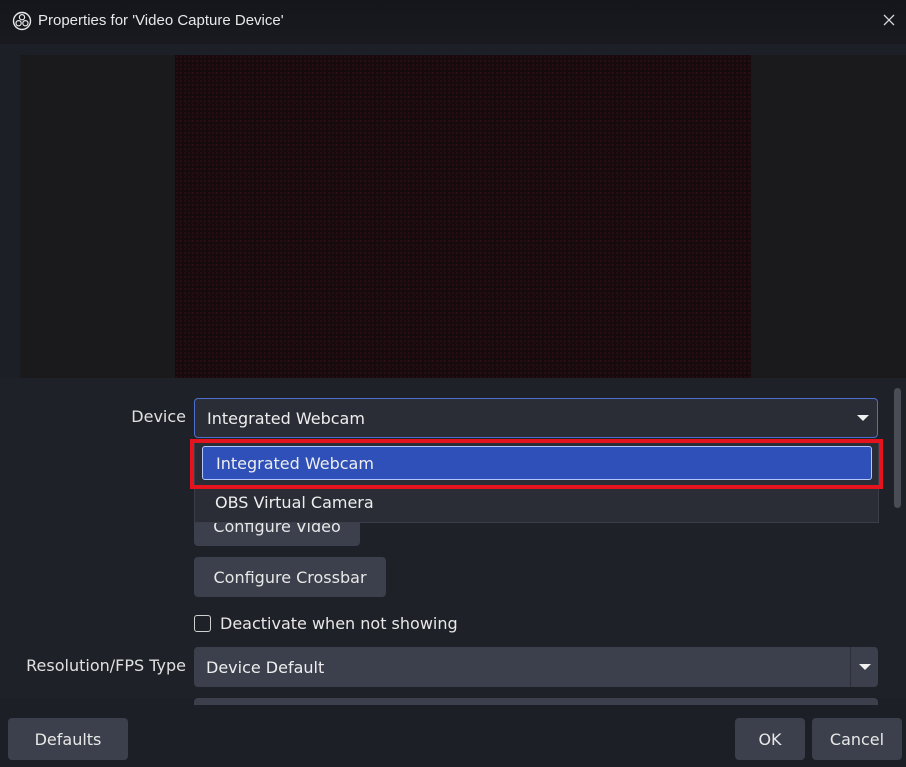 The width and height of the screenshot is (906, 767). Describe the element at coordinates (536, 481) in the screenshot. I see `device-dropdown-list: Integrated Webcam OBS Virtual Camera` at that location.